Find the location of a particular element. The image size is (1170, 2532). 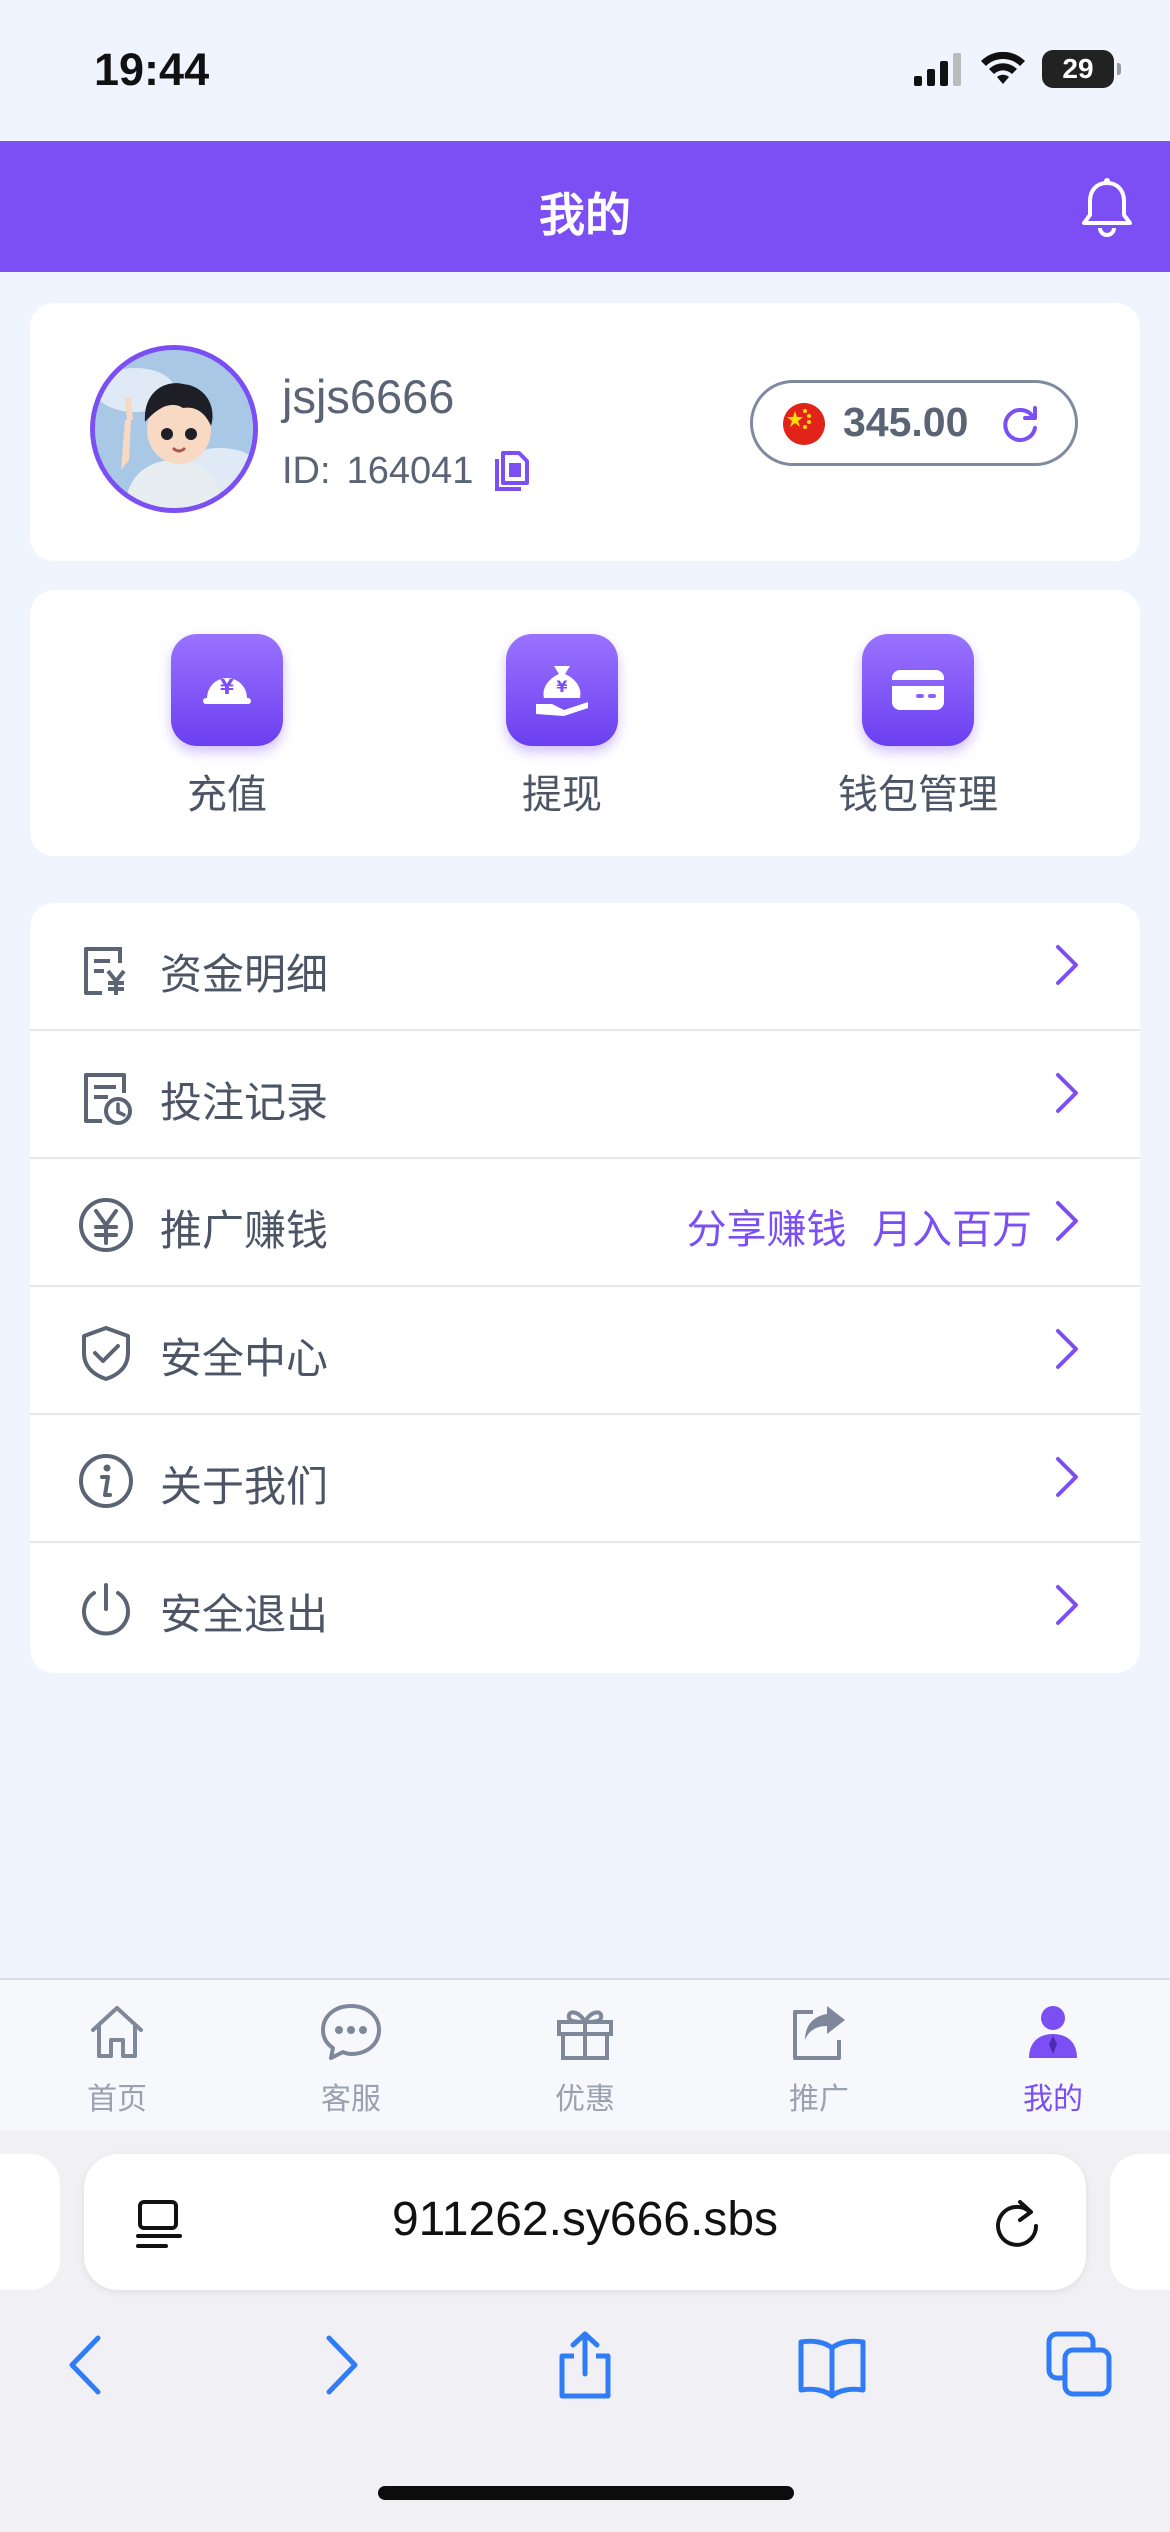

deposit-label: 充值 is located at coordinates (227, 795).